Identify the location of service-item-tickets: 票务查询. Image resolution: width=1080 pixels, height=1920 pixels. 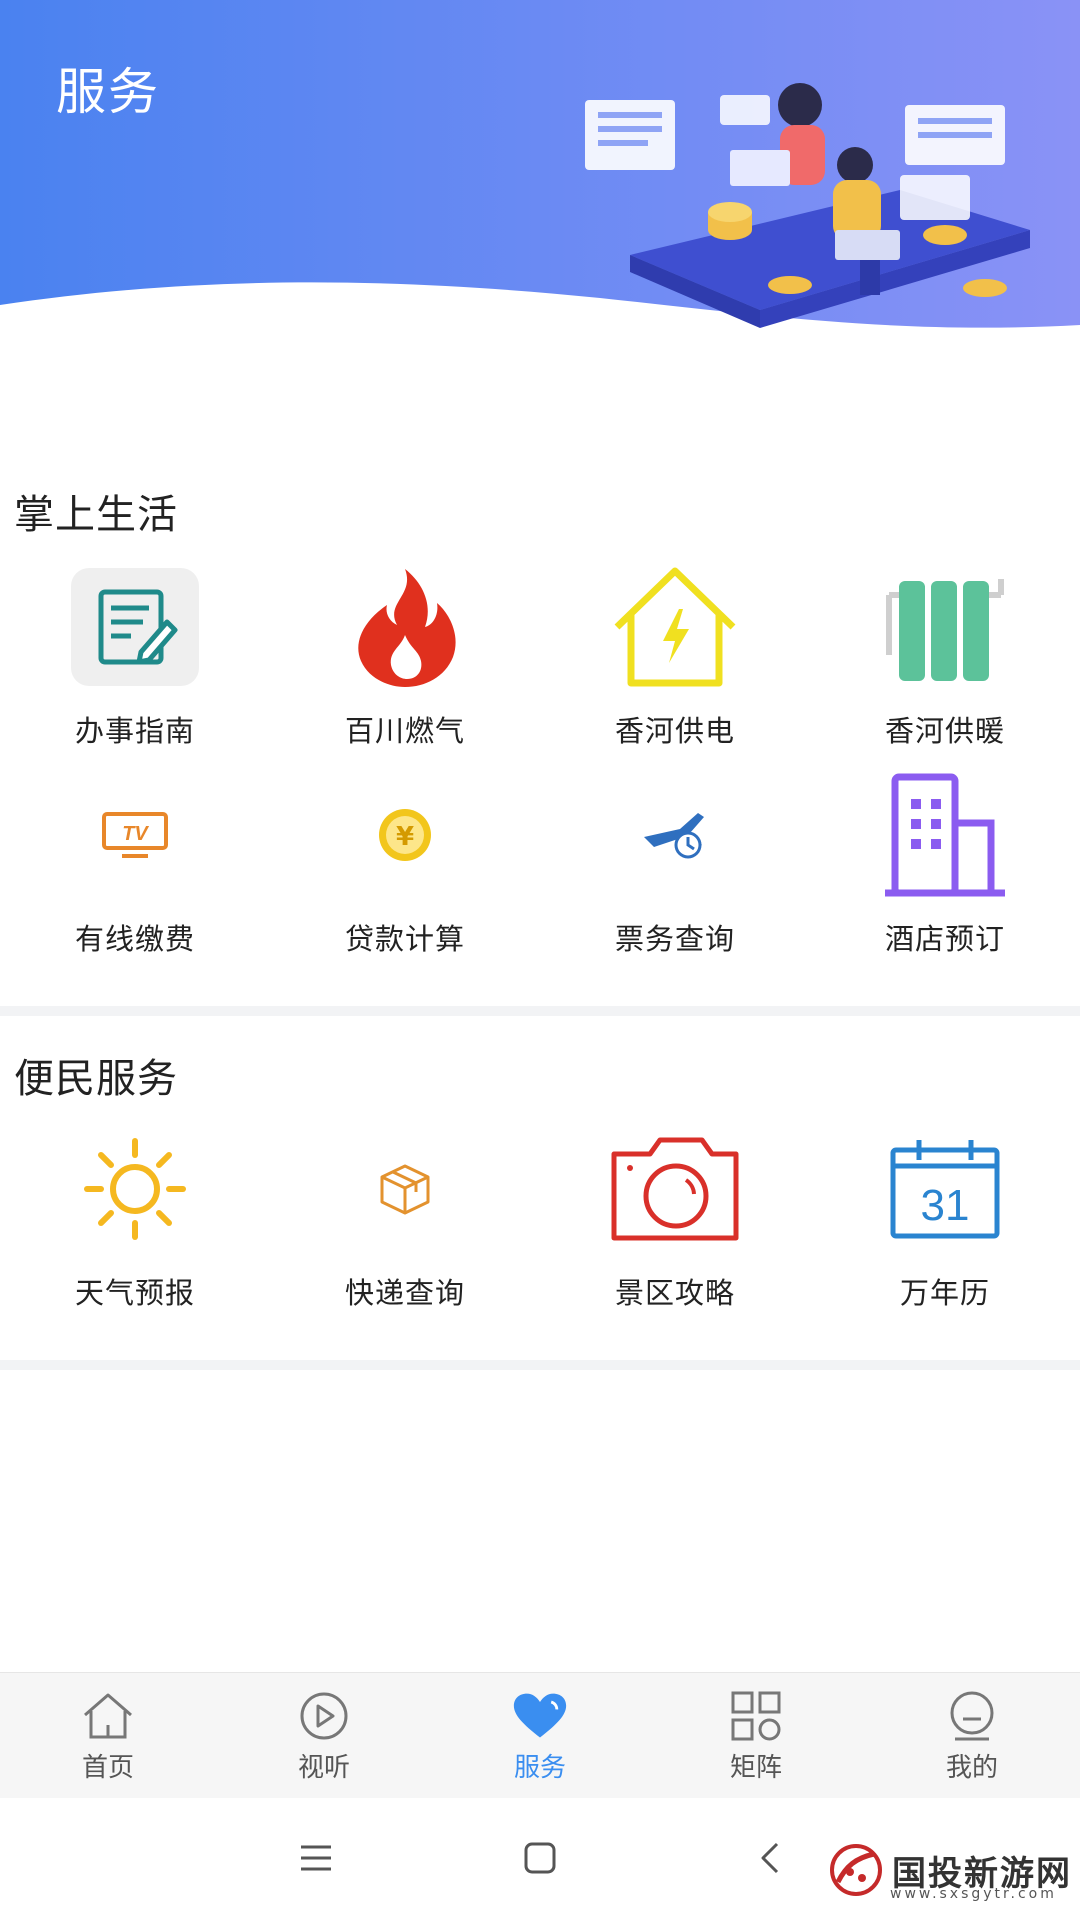
(675, 865).